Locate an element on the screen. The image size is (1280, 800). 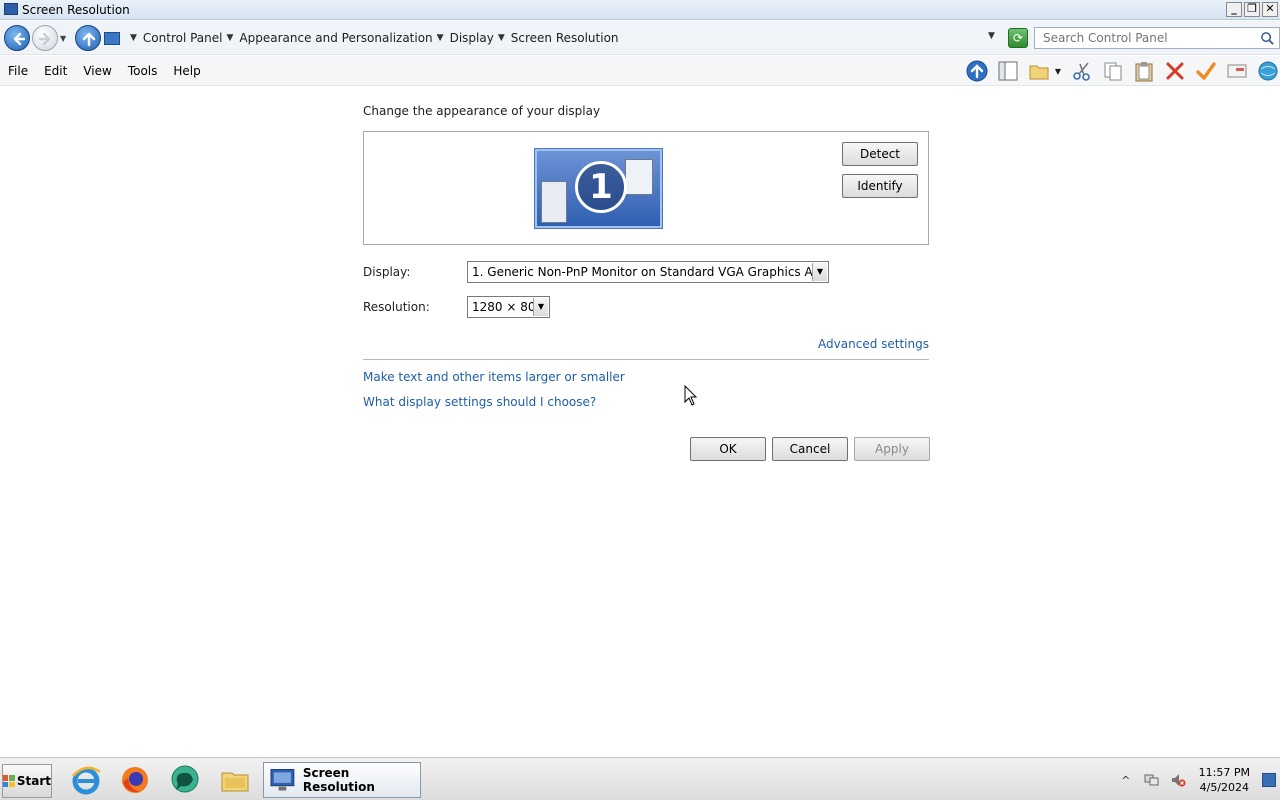
ok-button: OK is located at coordinates (728, 449).